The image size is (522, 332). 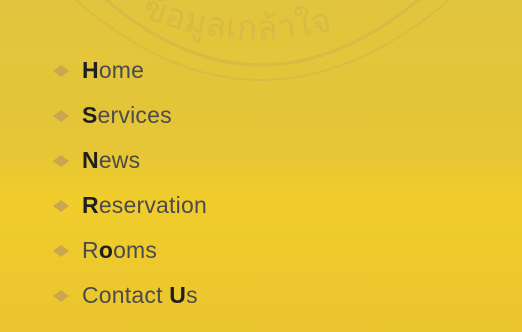 What do you see at coordinates (90, 115) in the screenshot?
I see `menu-label-initial: S` at bounding box center [90, 115].